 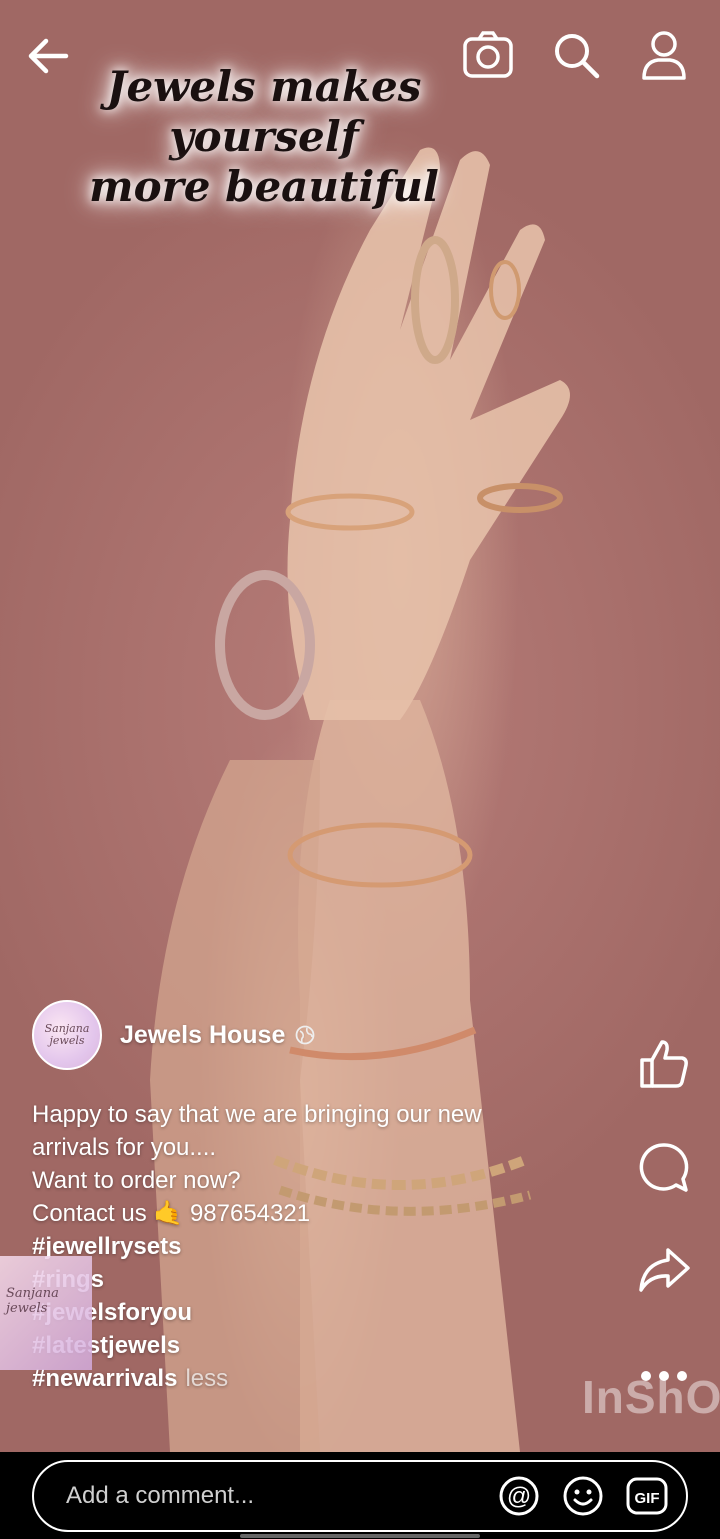 What do you see at coordinates (305, 1035) in the screenshot?
I see `globe-icon` at bounding box center [305, 1035].